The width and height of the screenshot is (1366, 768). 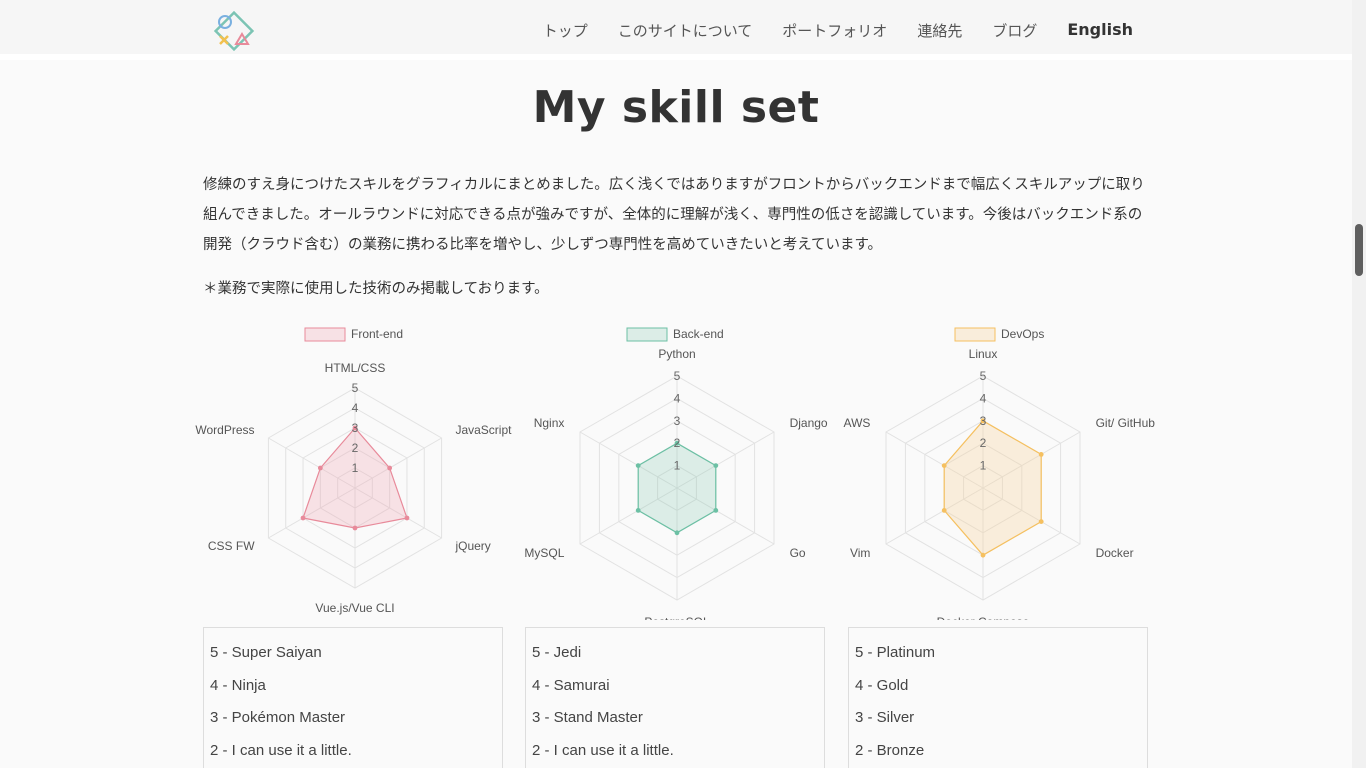 I want to click on axis-label: CSS FW, so click(x=231, y=546).